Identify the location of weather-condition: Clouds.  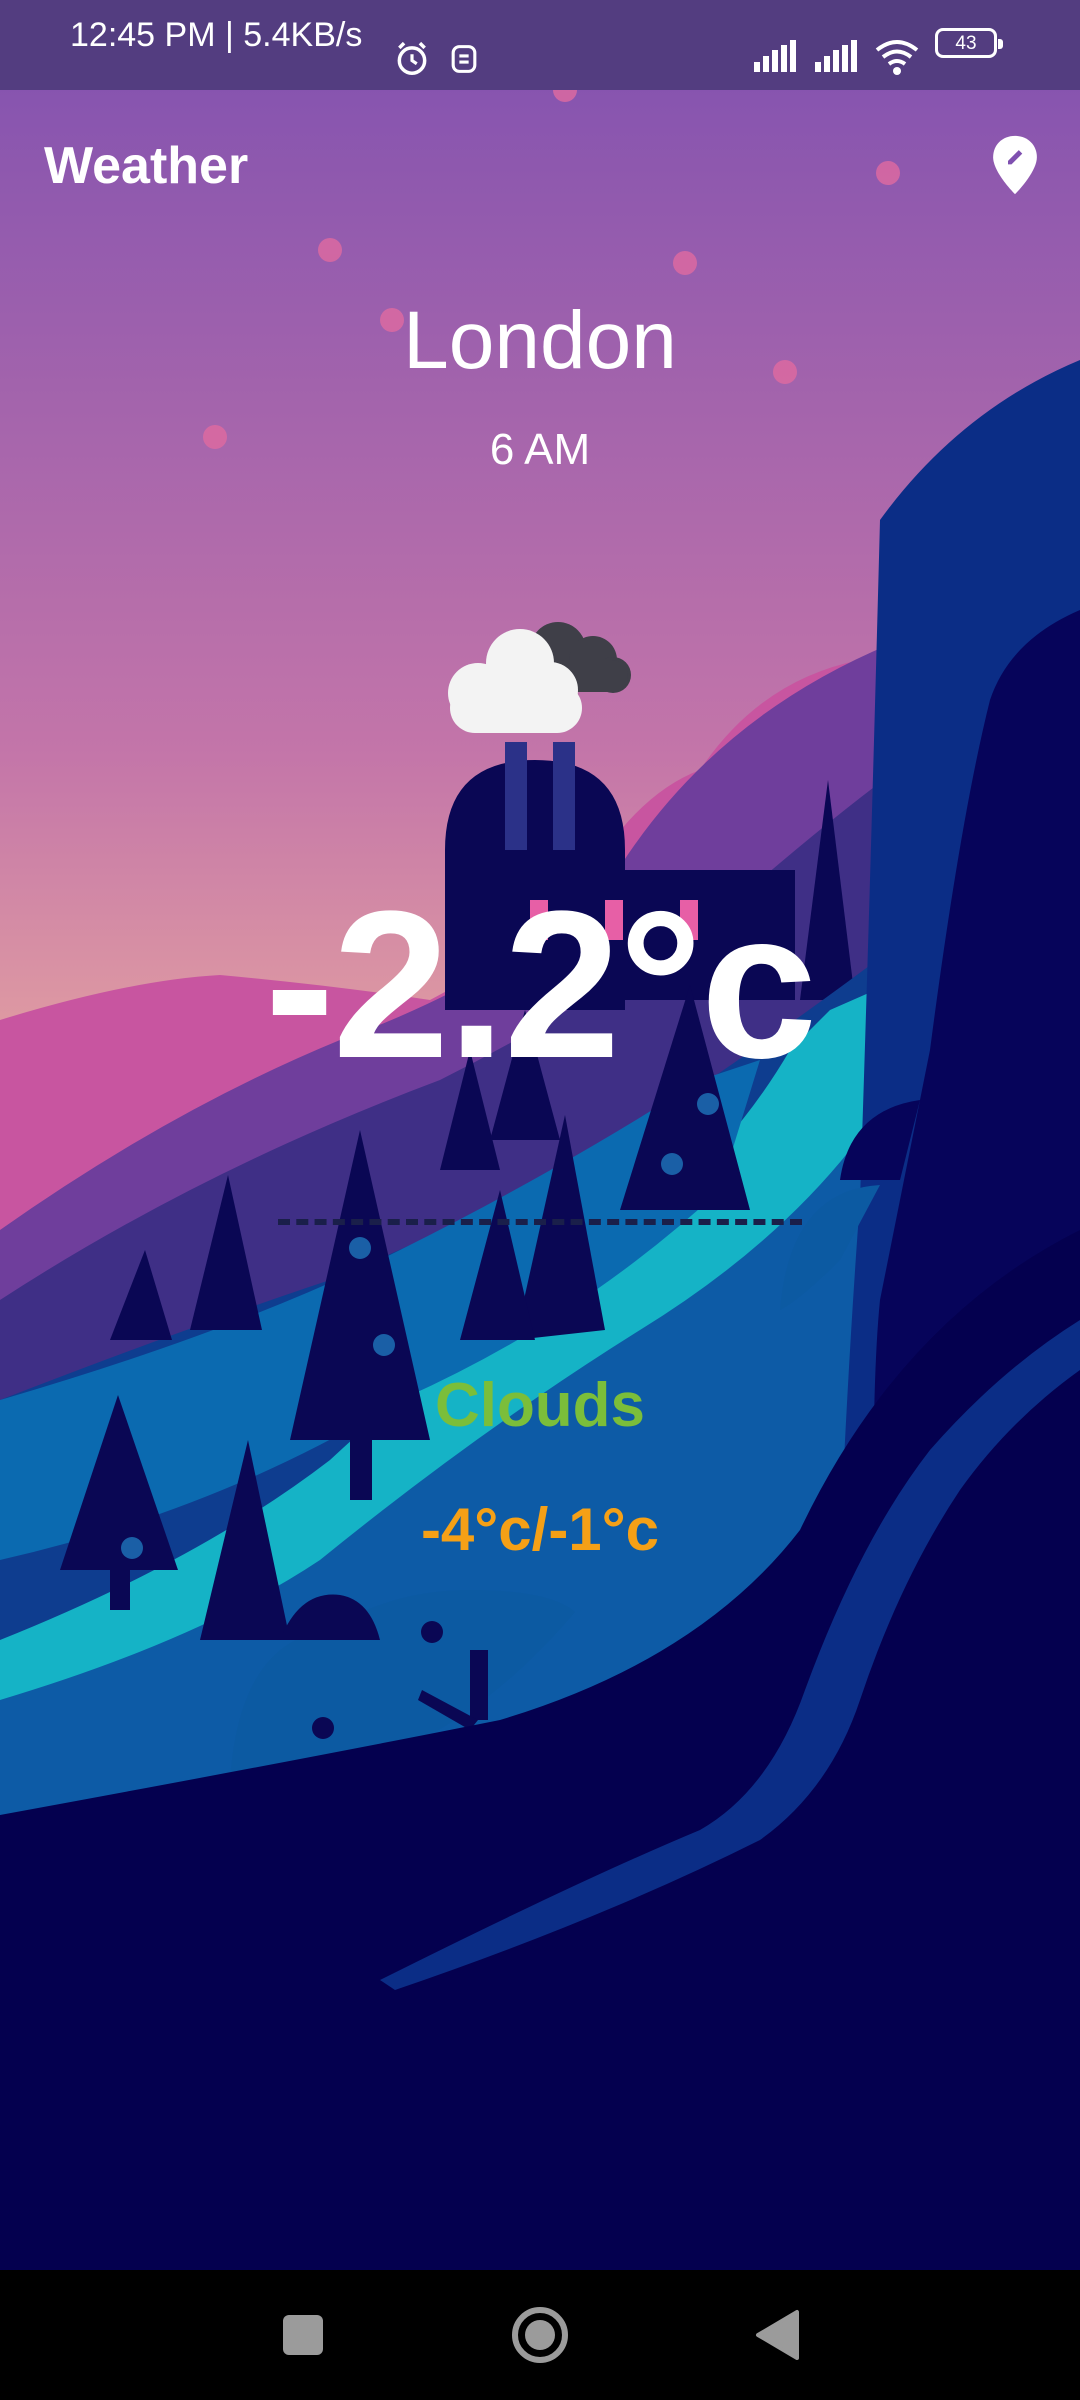
(540, 1405).